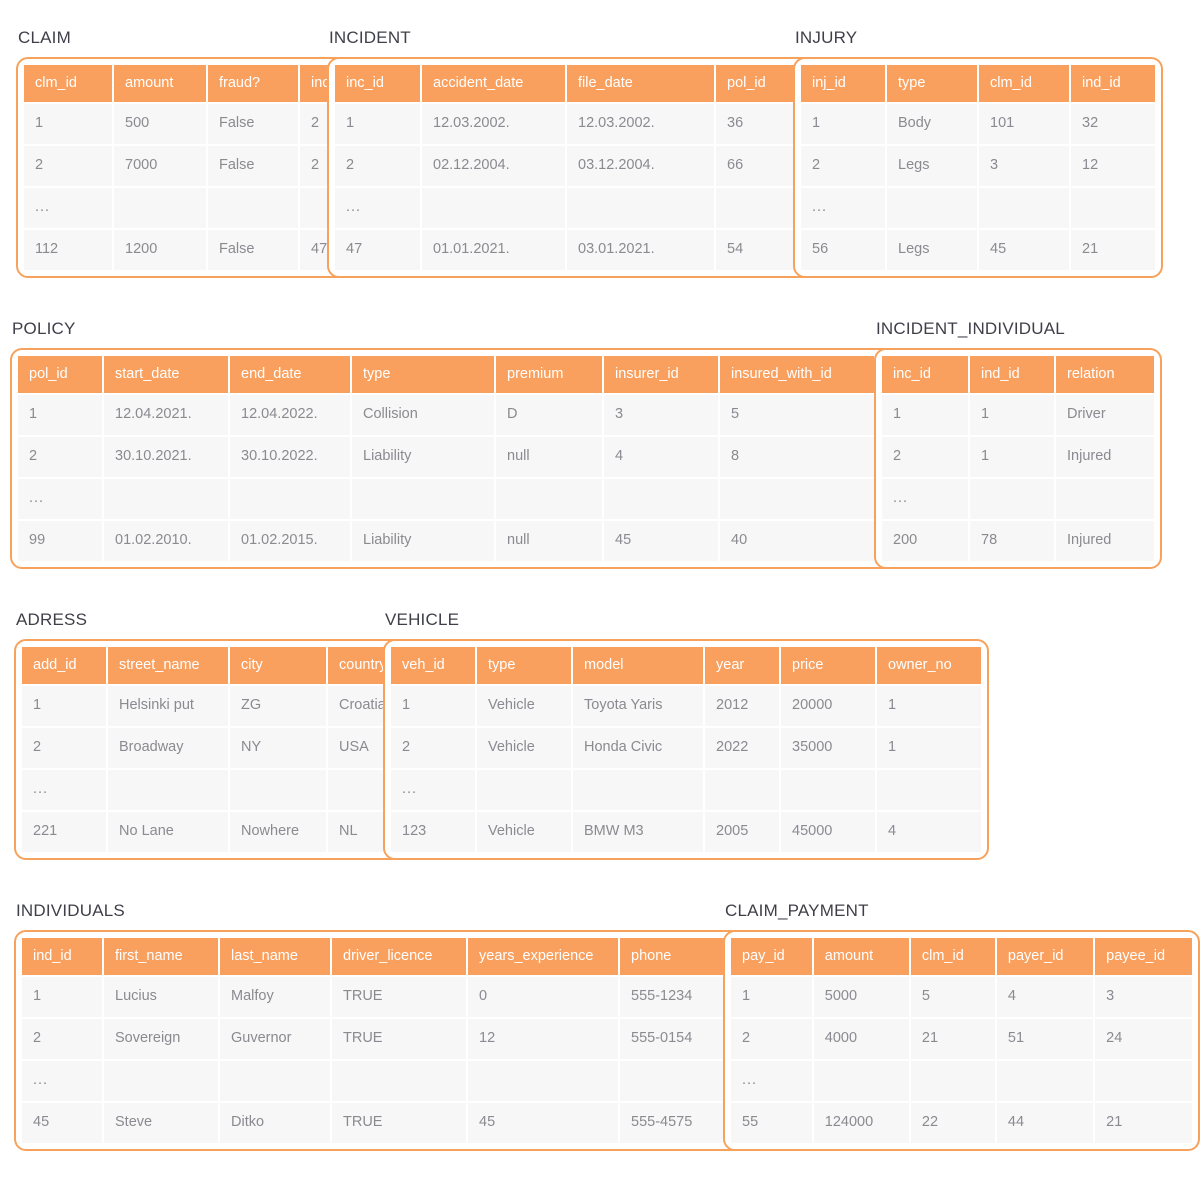 This screenshot has width=1200, height=1201. What do you see at coordinates (65, 665) in the screenshot?
I see `column-header-add_id: add_id` at bounding box center [65, 665].